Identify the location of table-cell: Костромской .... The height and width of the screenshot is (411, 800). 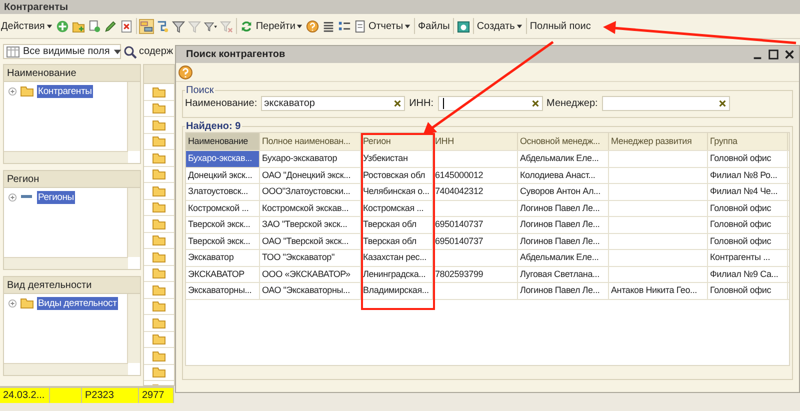
(223, 208).